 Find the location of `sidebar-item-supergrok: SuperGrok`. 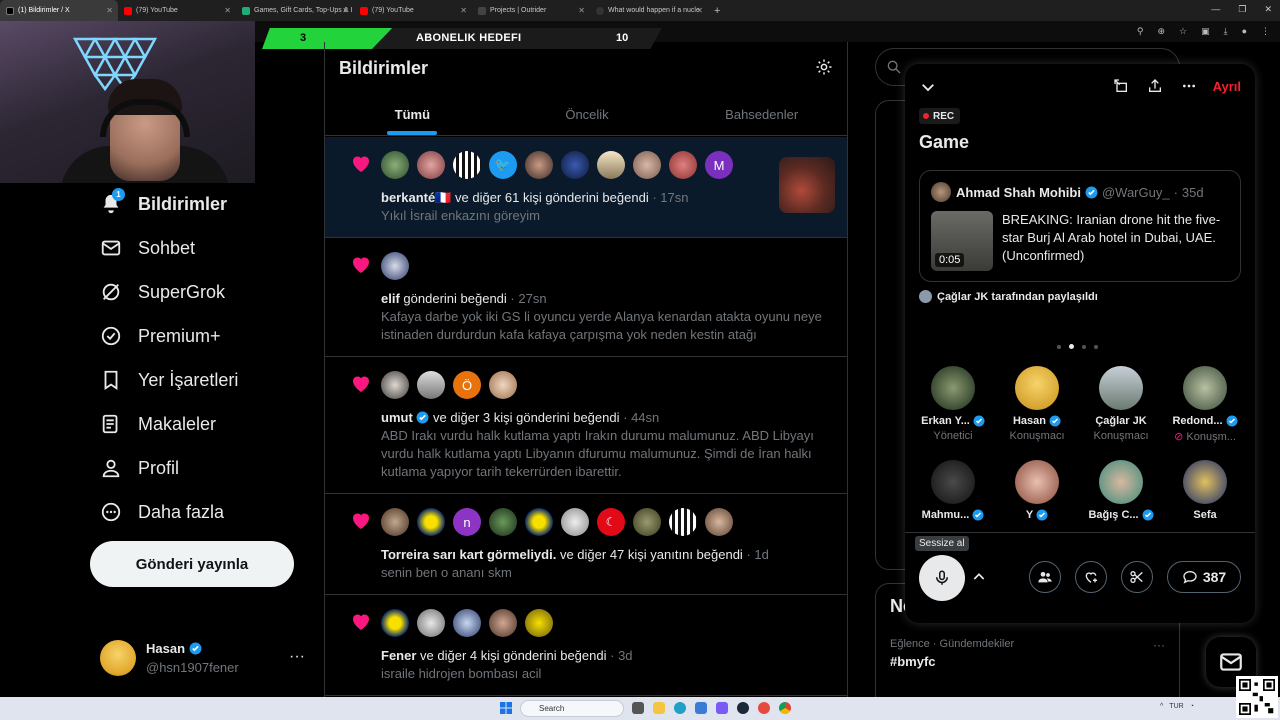

sidebar-item-supergrok: SuperGrok is located at coordinates (200, 292).